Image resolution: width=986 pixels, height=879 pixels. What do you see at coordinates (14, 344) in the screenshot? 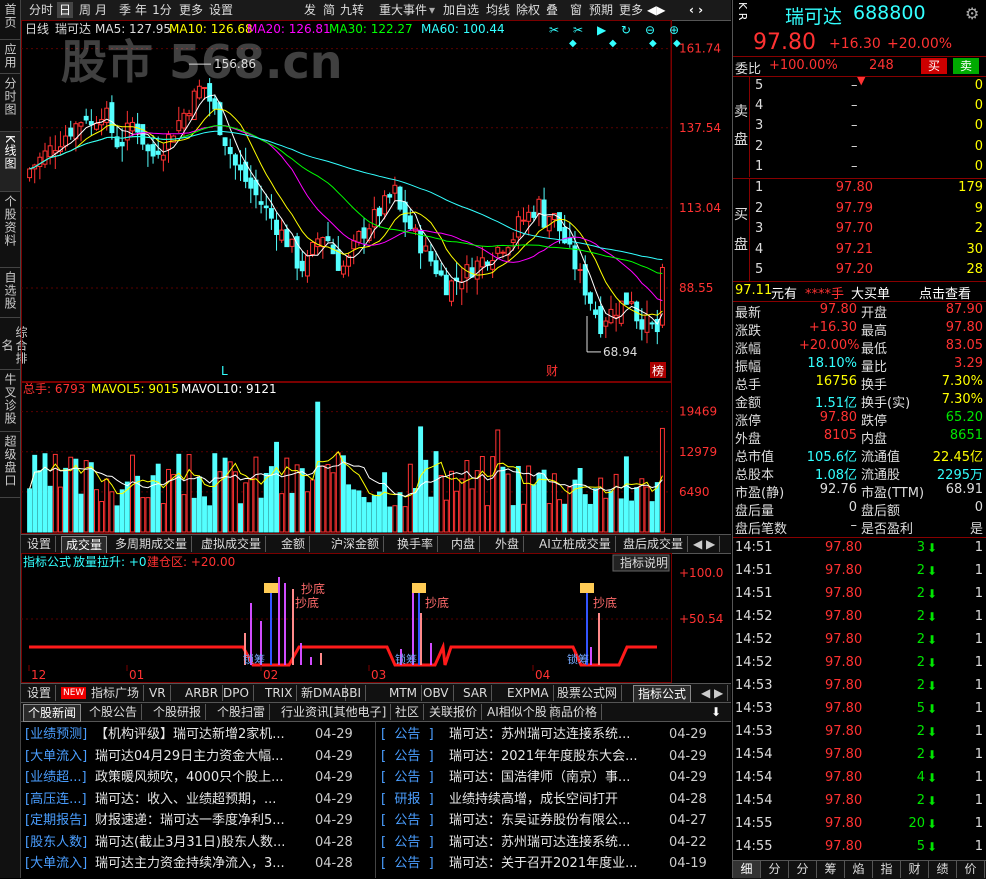
I see `left-nav-item-6: 综合排名` at bounding box center [14, 344].